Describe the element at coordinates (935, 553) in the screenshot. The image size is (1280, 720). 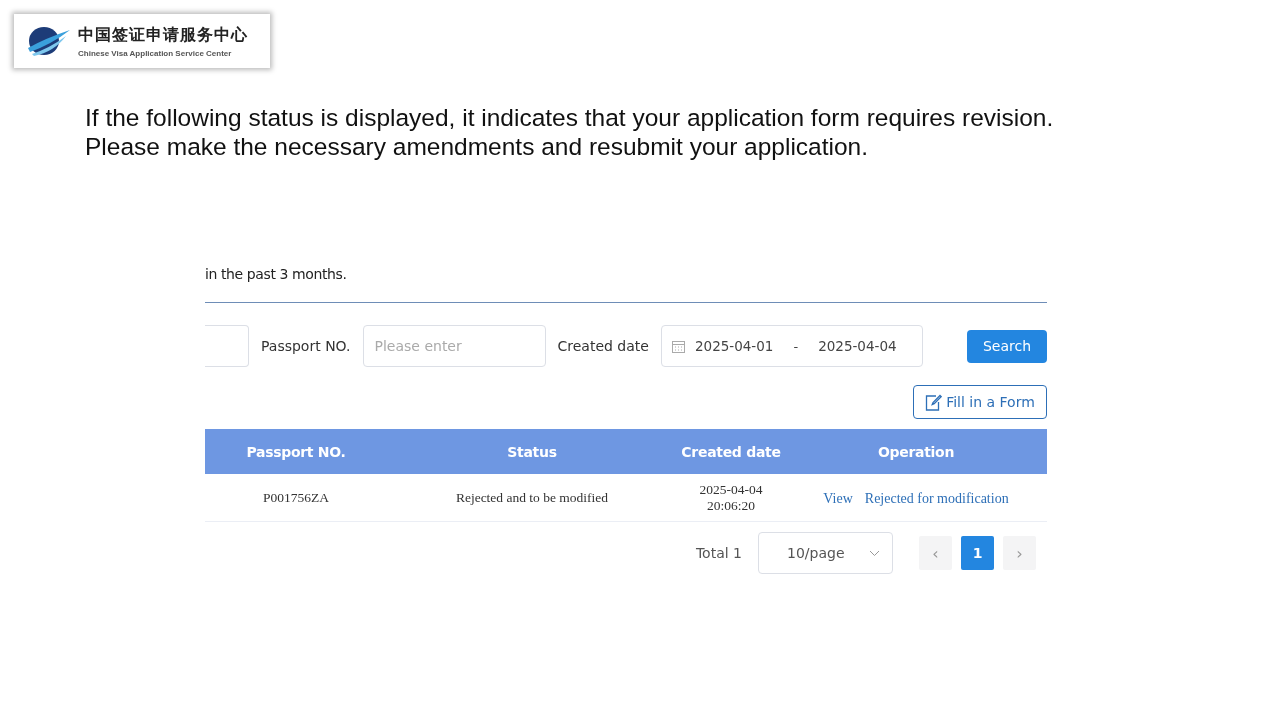
I see `previous-page-button: ‹` at that location.